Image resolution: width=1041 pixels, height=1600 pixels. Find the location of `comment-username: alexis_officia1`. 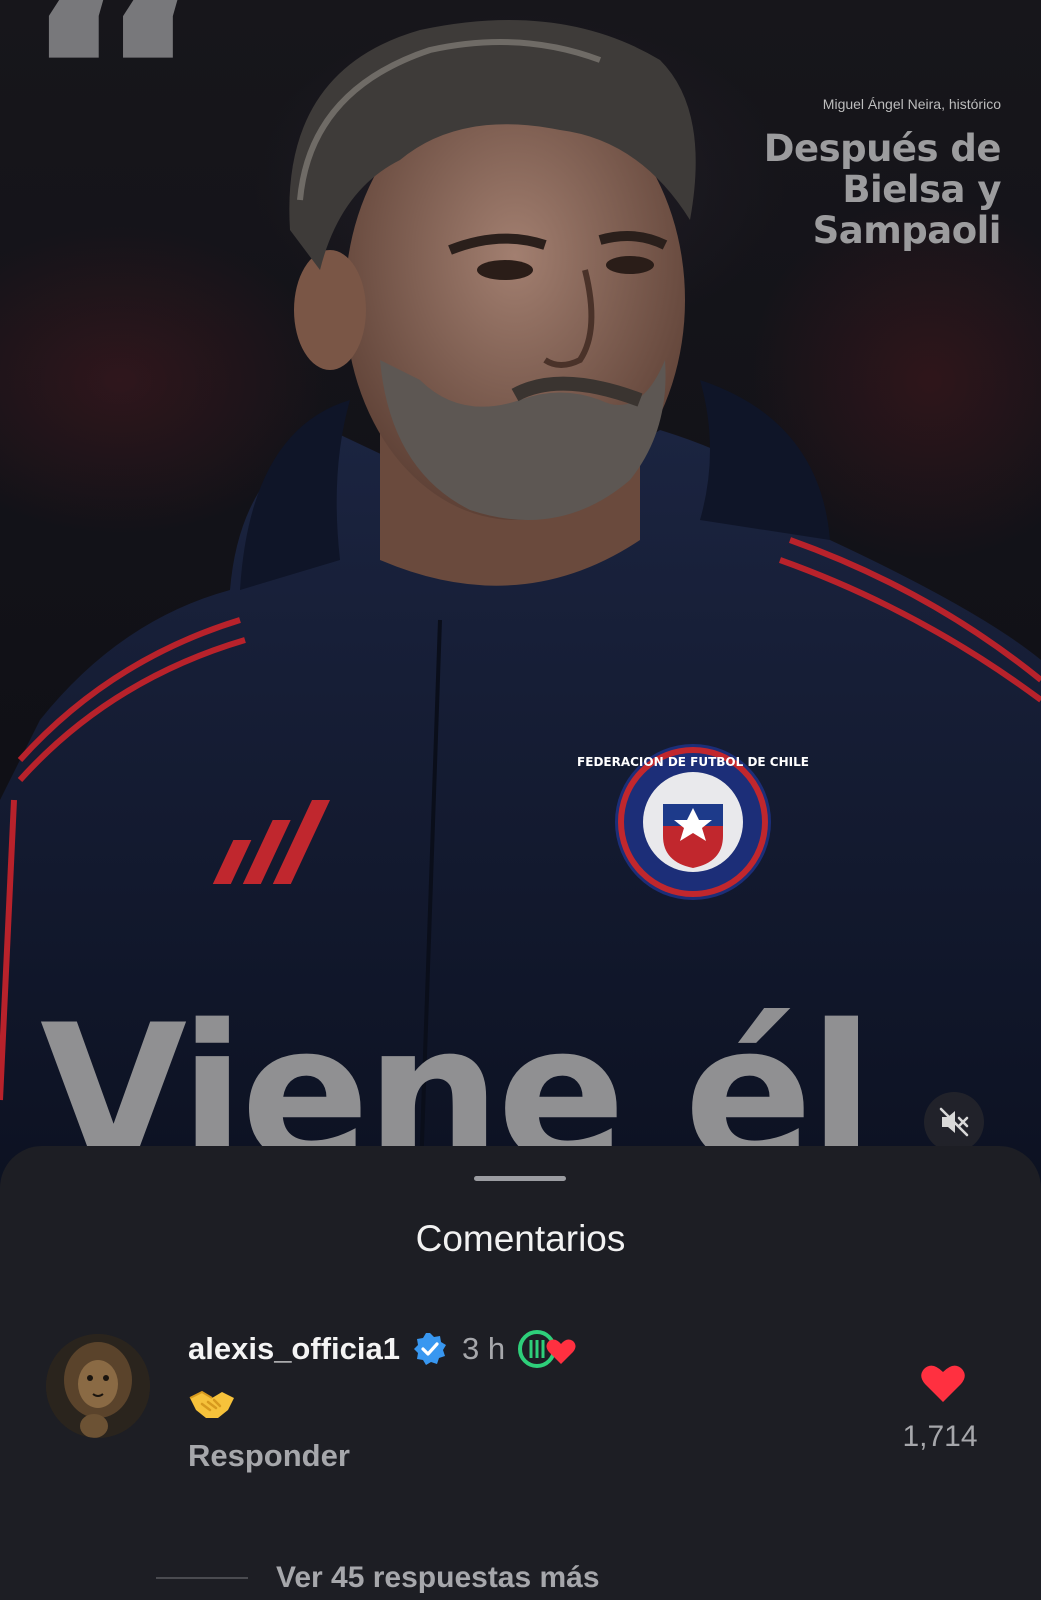

comment-username: alexis_officia1 is located at coordinates (294, 1349).